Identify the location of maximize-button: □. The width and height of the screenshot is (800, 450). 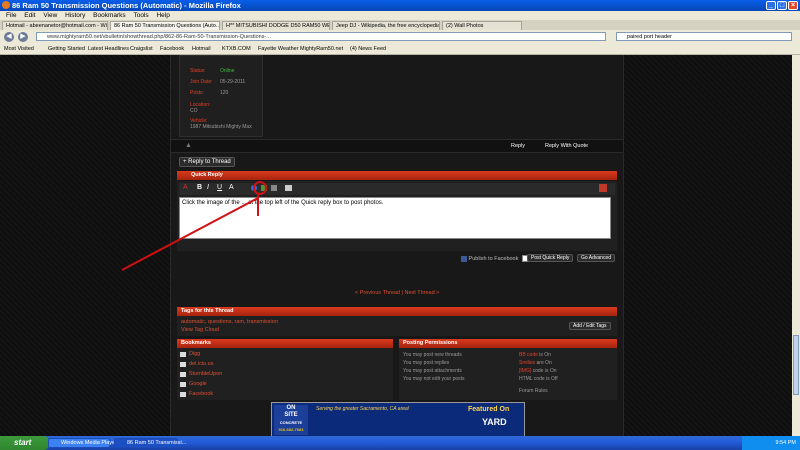
(782, 5).